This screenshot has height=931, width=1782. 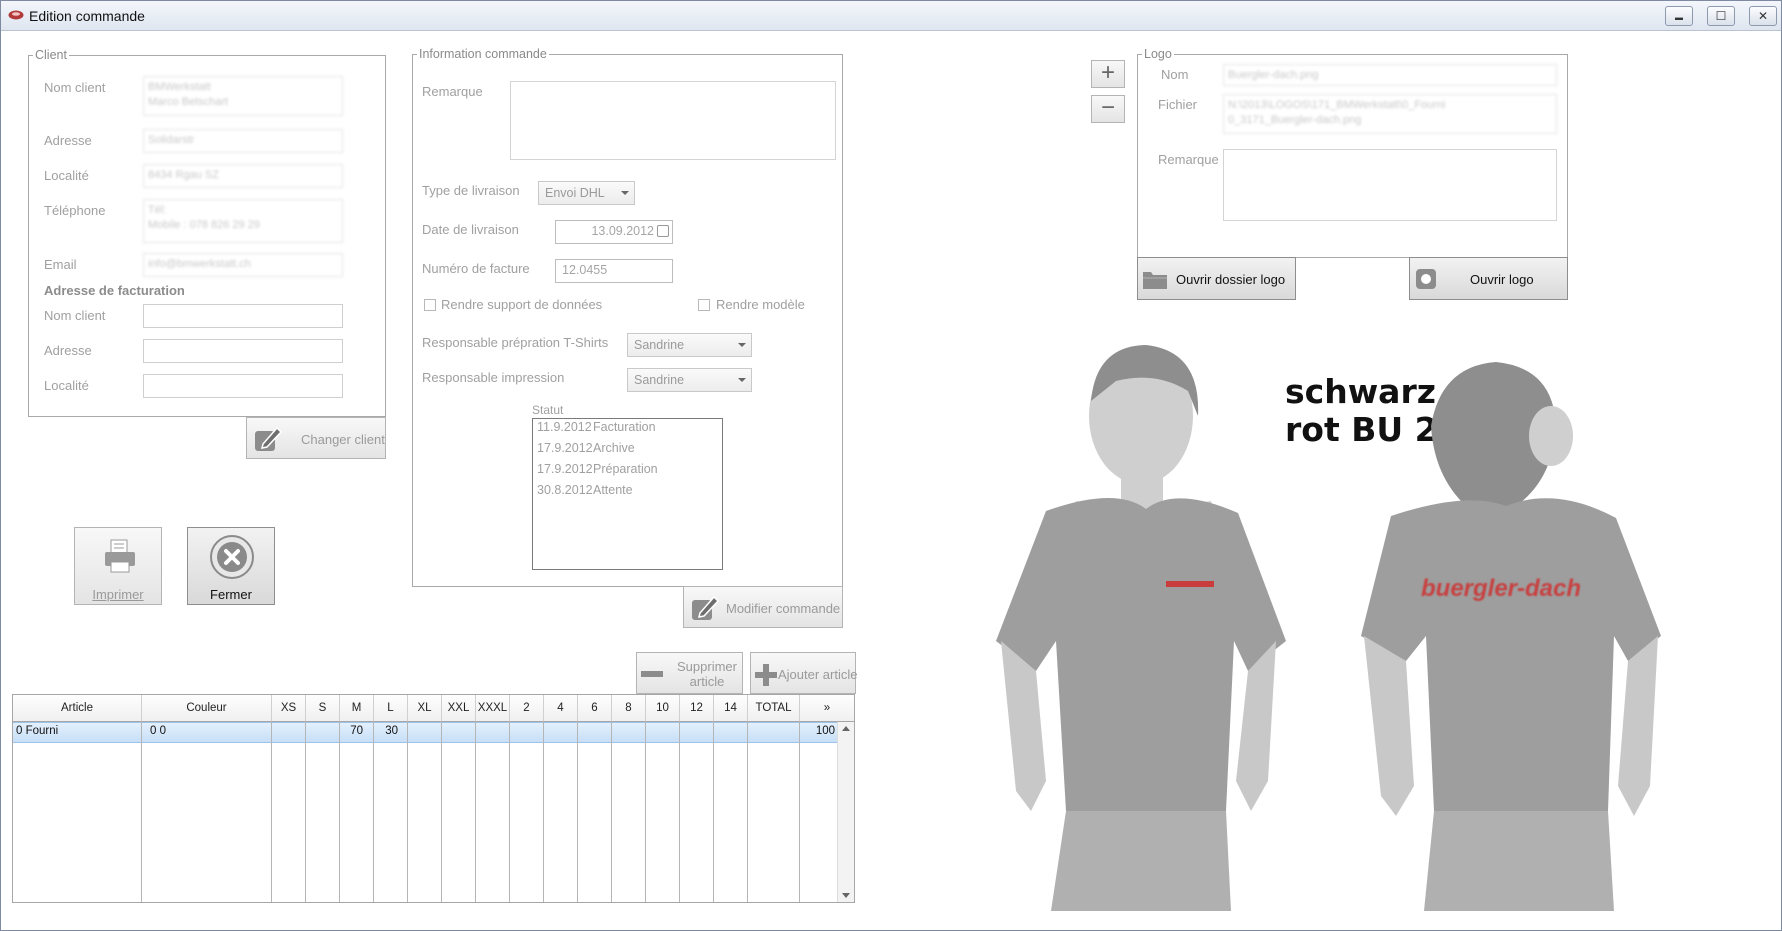 I want to click on scroll-up-icon, so click(x=846, y=728).